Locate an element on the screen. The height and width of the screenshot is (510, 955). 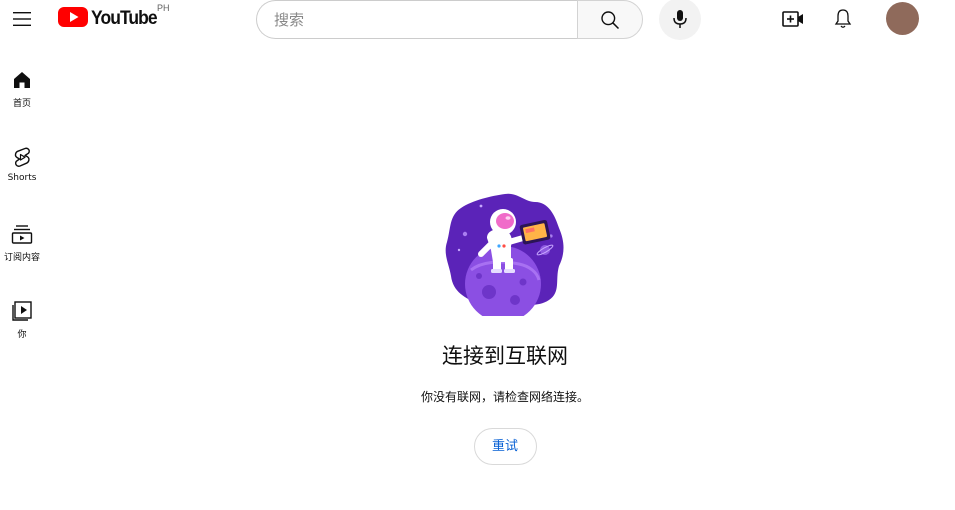
search-icon is located at coordinates (610, 19).